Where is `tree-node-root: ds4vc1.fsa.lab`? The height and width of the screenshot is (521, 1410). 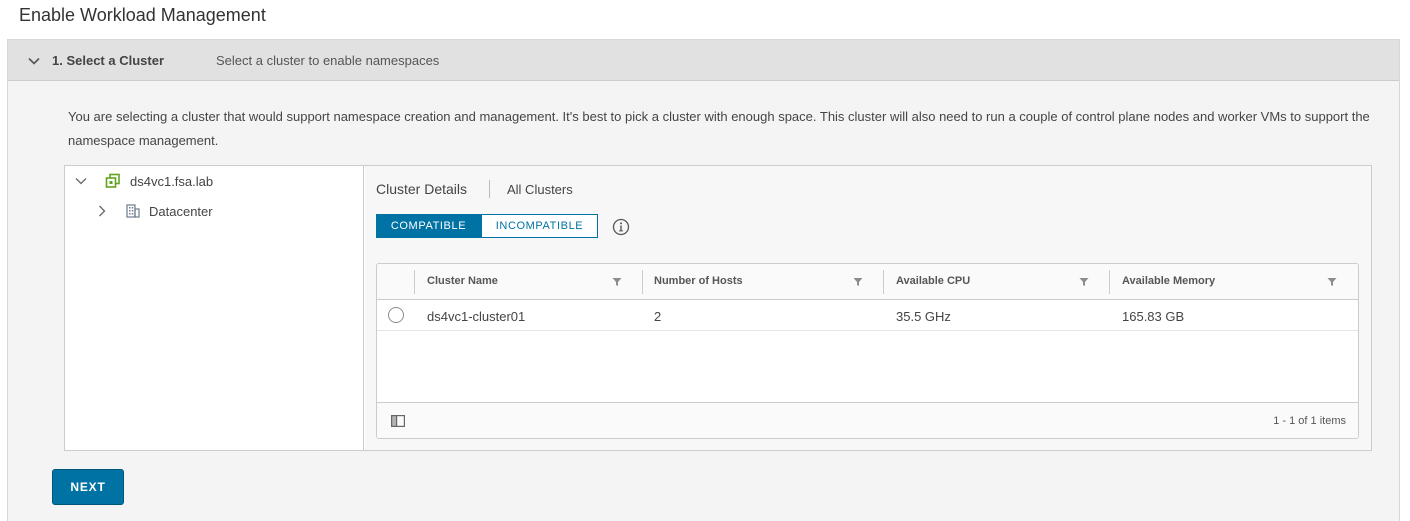 tree-node-root: ds4vc1.fsa.lab is located at coordinates (144, 181).